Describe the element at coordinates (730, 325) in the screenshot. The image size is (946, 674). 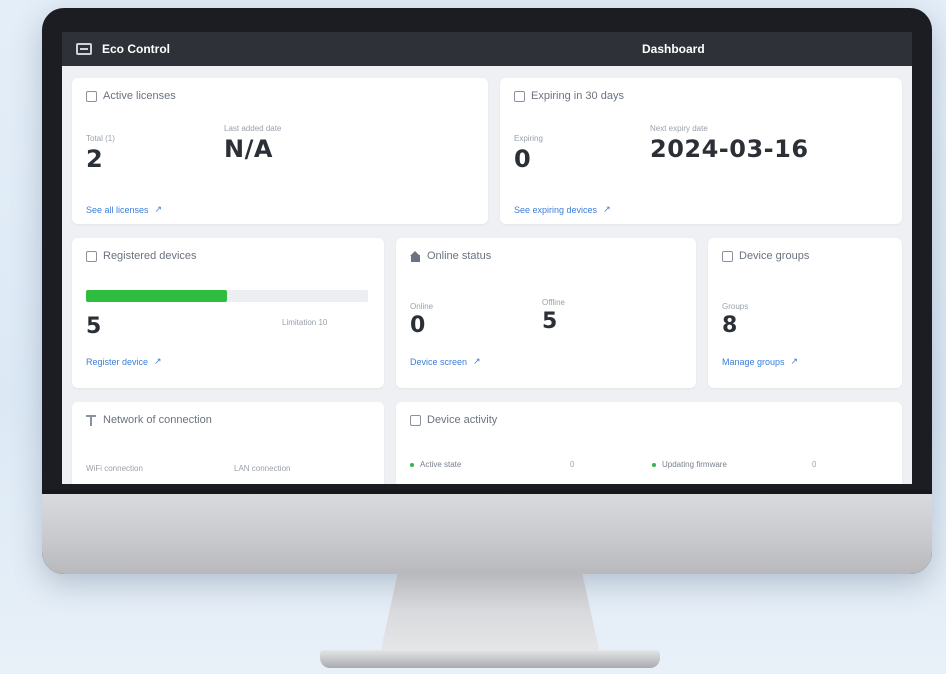
I see `groups-value: 8` at that location.